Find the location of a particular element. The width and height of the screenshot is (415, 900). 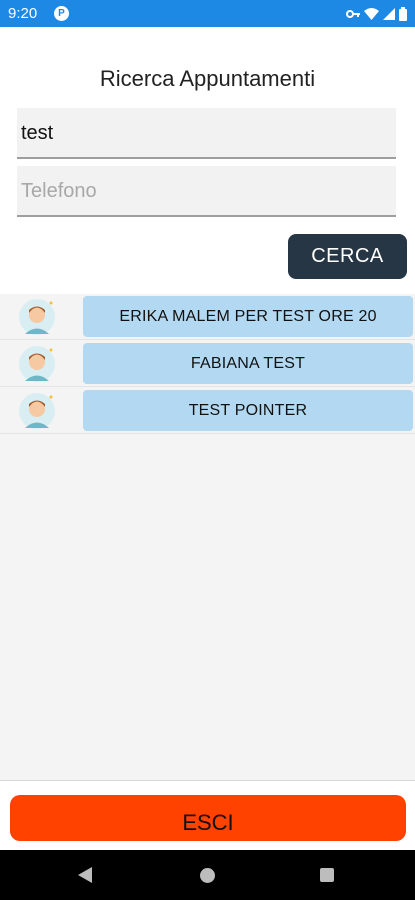

system-navigation-bar is located at coordinates (207, 875).